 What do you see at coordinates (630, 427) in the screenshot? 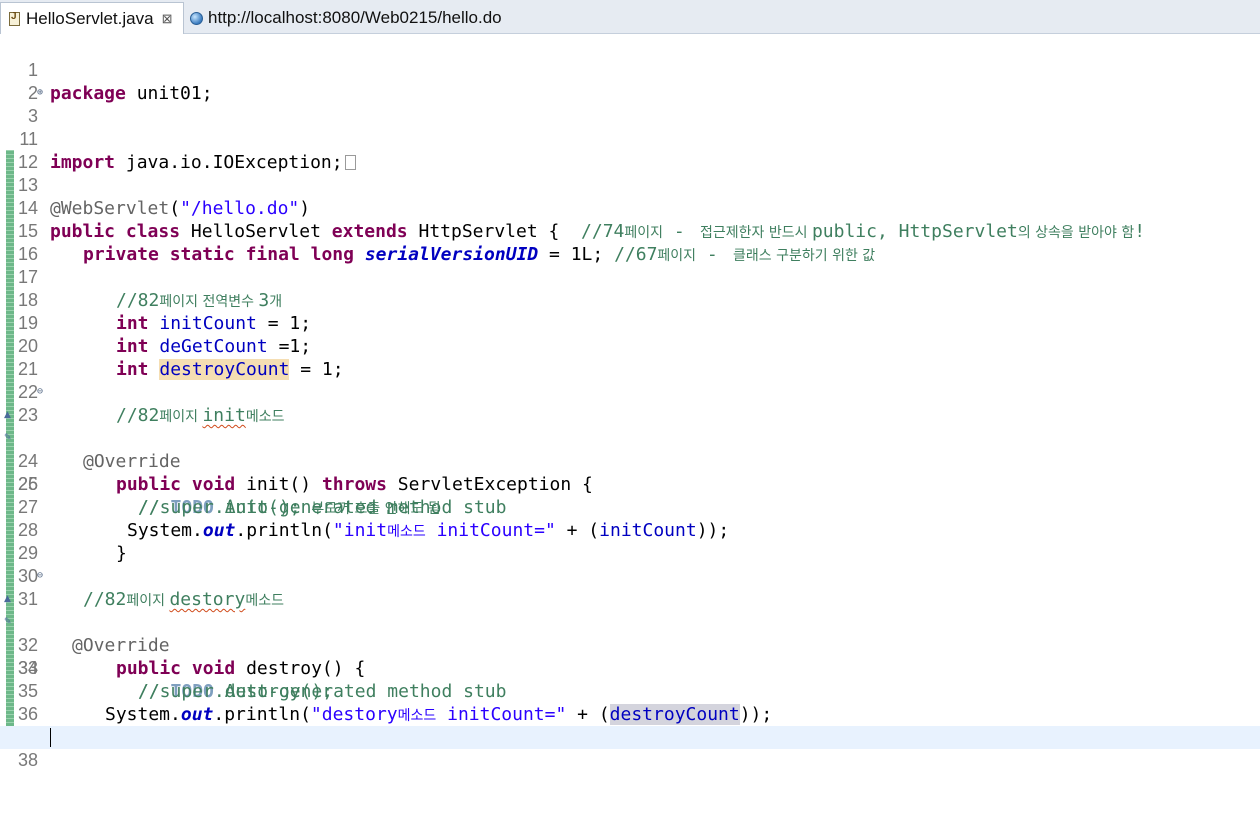
I see `code-line: 23 ⊖ @Override` at bounding box center [630, 427].